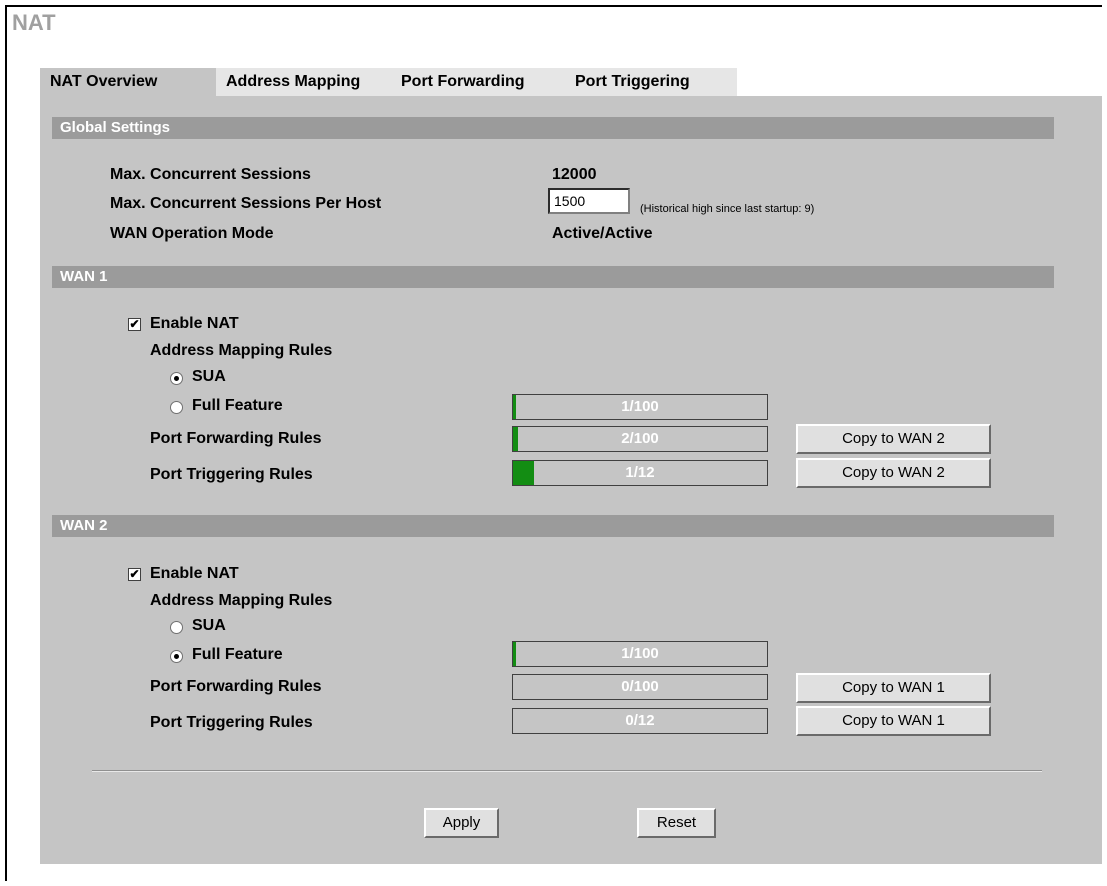 This screenshot has width=1107, height=886. Describe the element at coordinates (589, 201) in the screenshot. I see `per-host-input` at that location.